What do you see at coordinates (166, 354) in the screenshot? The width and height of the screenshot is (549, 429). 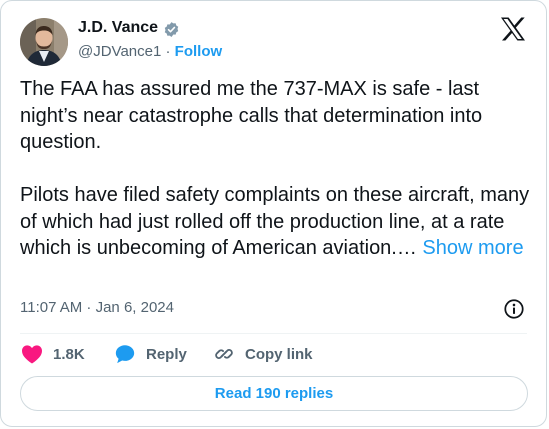 I see `reply-label: Reply` at bounding box center [166, 354].